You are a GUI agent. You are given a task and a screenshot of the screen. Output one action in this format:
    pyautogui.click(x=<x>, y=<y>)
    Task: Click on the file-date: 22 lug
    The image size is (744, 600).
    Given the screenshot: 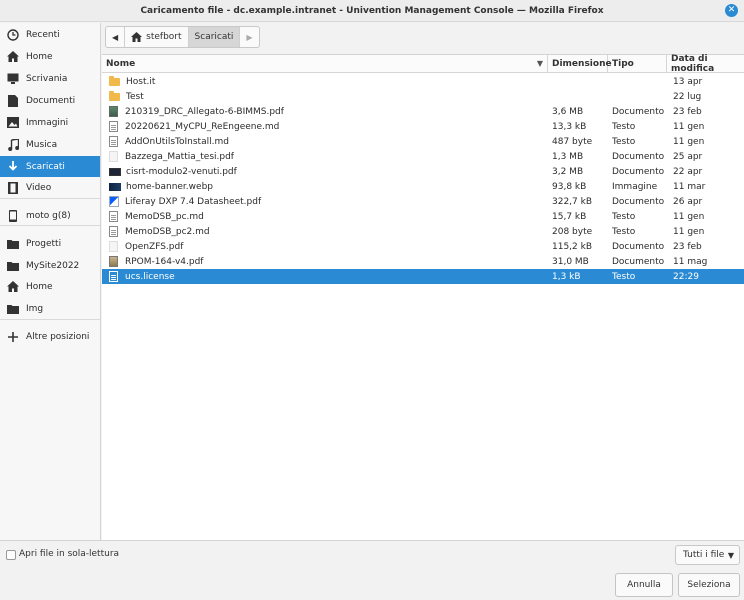 What is the action you would take?
    pyautogui.click(x=687, y=96)
    